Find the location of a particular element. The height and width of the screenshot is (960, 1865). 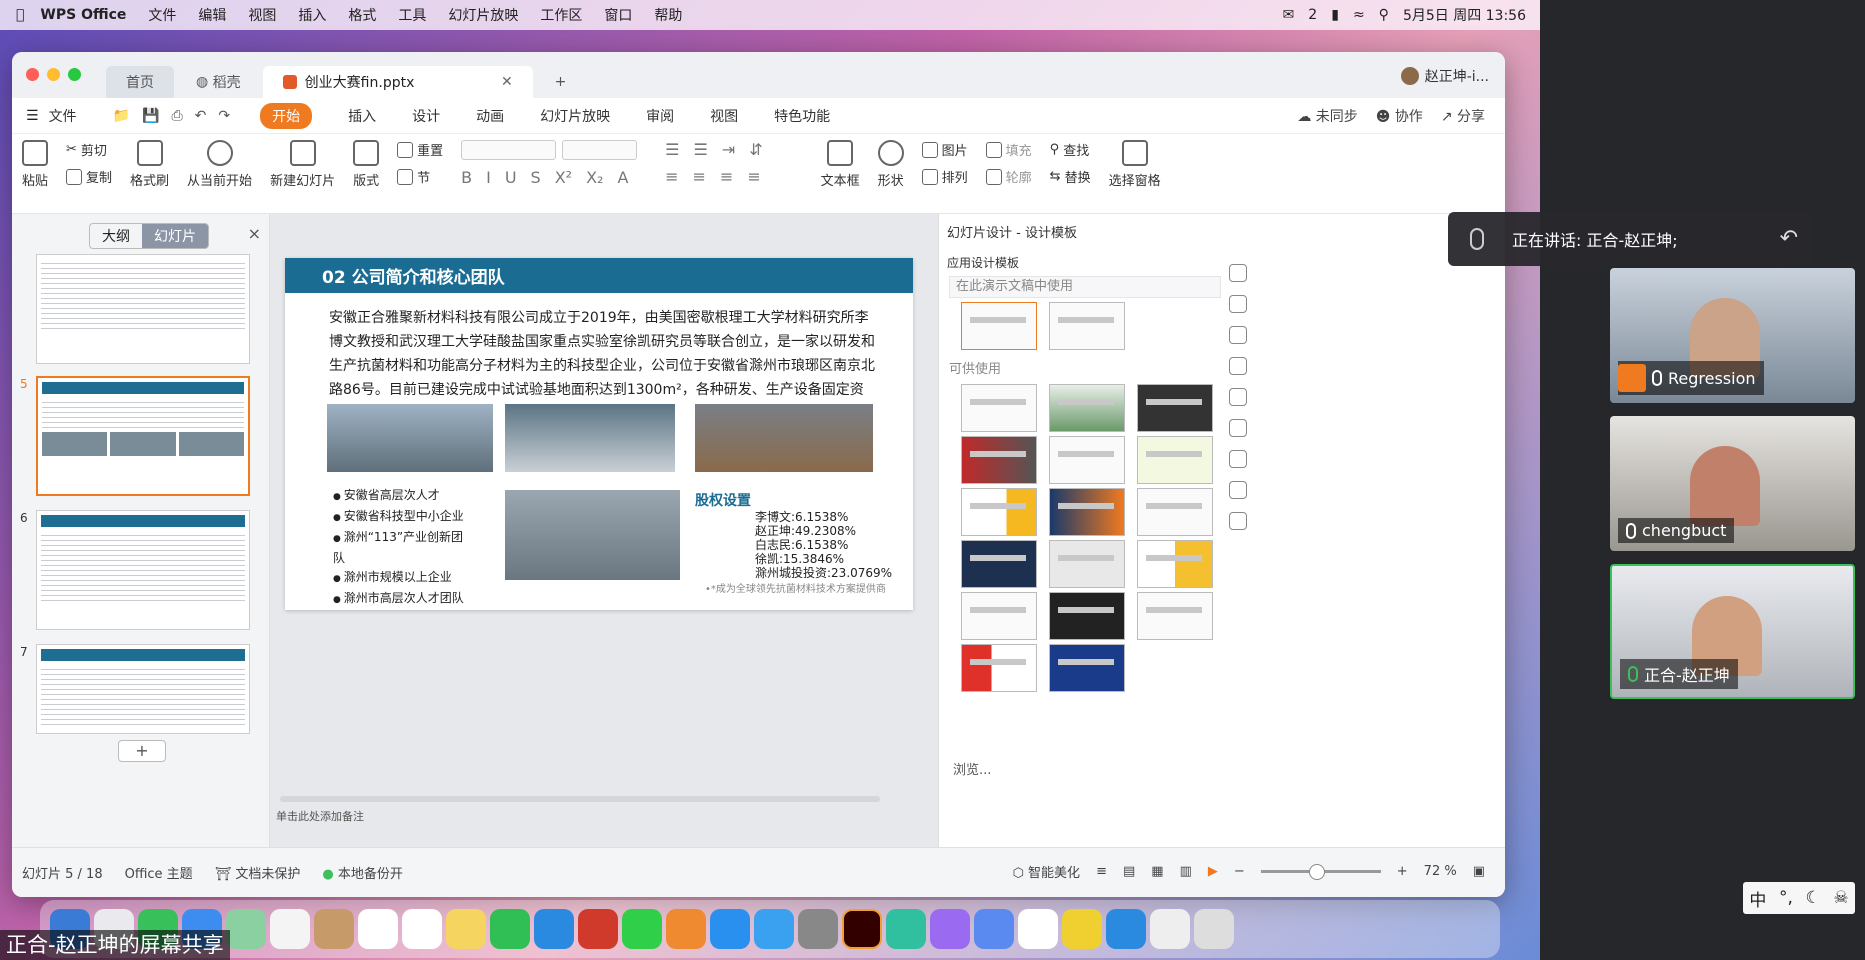

zoom-in-icon: + is located at coordinates (1402, 871).